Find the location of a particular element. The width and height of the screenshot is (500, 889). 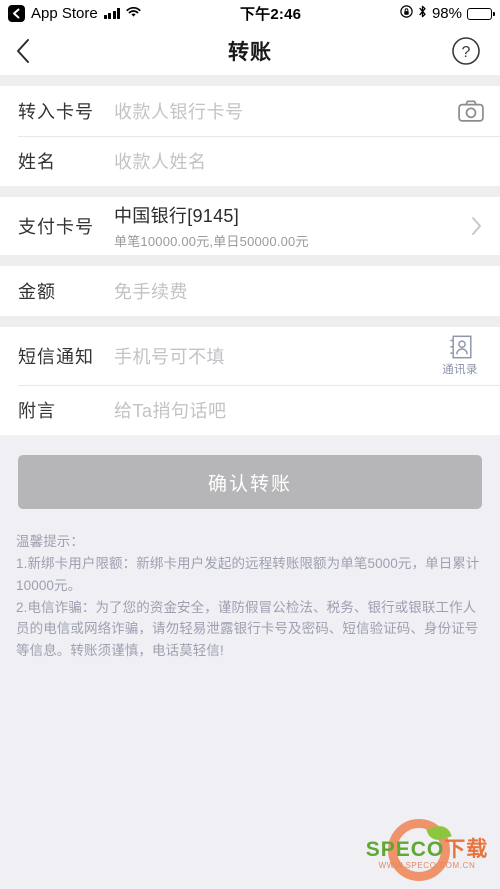

nav-back-button is located at coordinates (34, 51).